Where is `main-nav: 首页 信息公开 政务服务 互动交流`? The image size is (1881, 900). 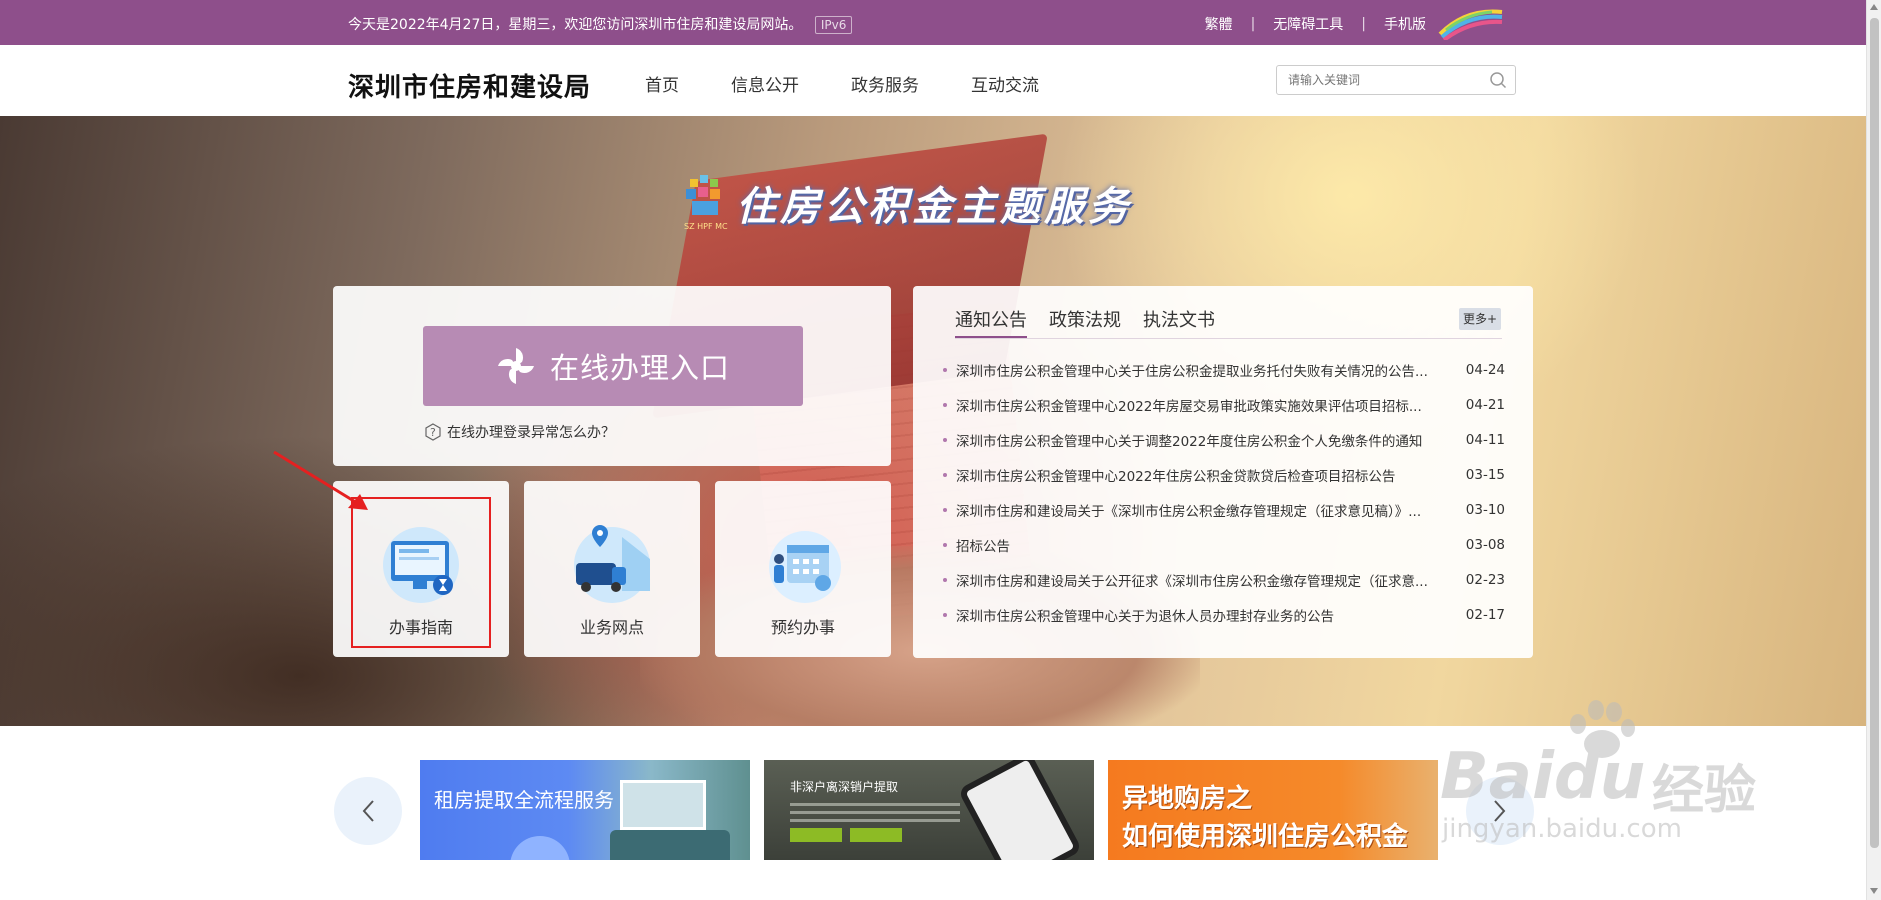 main-nav: 首页 信息公开 政务服务 互动交流 is located at coordinates (868, 83).